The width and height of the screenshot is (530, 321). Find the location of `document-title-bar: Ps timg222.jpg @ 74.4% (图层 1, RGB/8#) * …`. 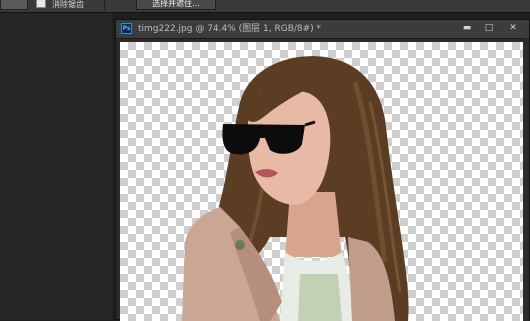

document-title-bar: Ps timg222.jpg @ 74.4% (图层 1, RGB/8#) * … is located at coordinates (322, 29).